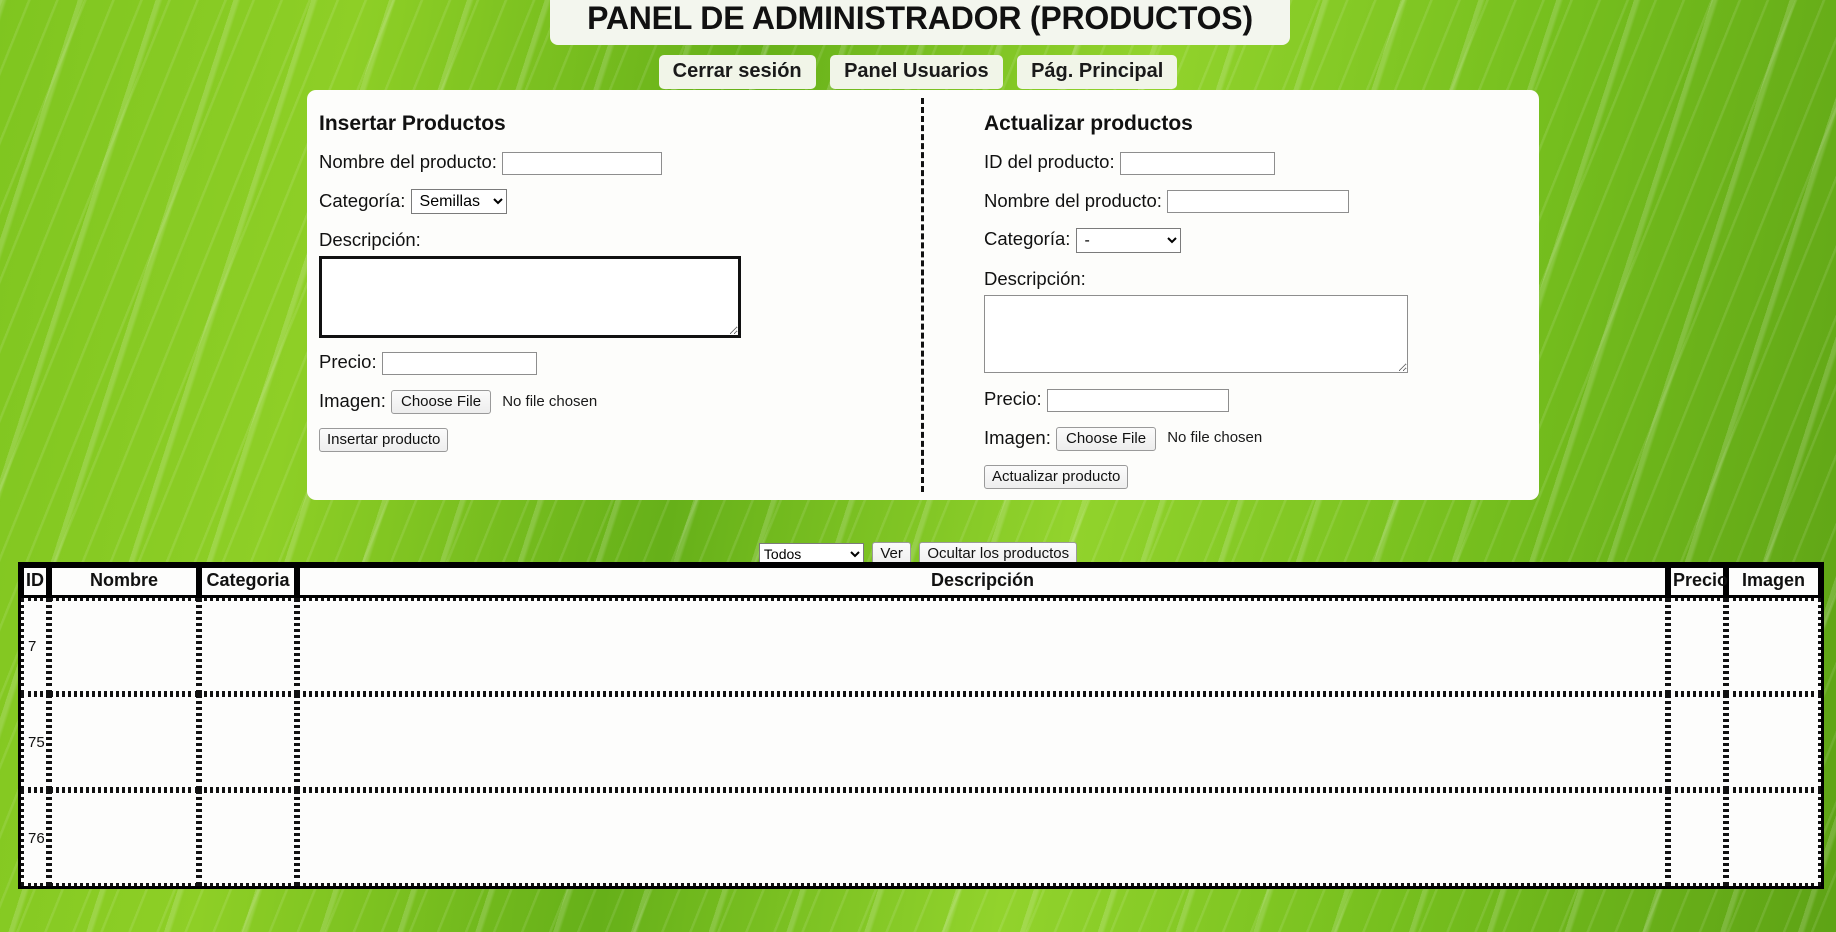 The image size is (1836, 932). Describe the element at coordinates (362, 200) in the screenshot. I see `insert-category-label: Categoría:` at that location.